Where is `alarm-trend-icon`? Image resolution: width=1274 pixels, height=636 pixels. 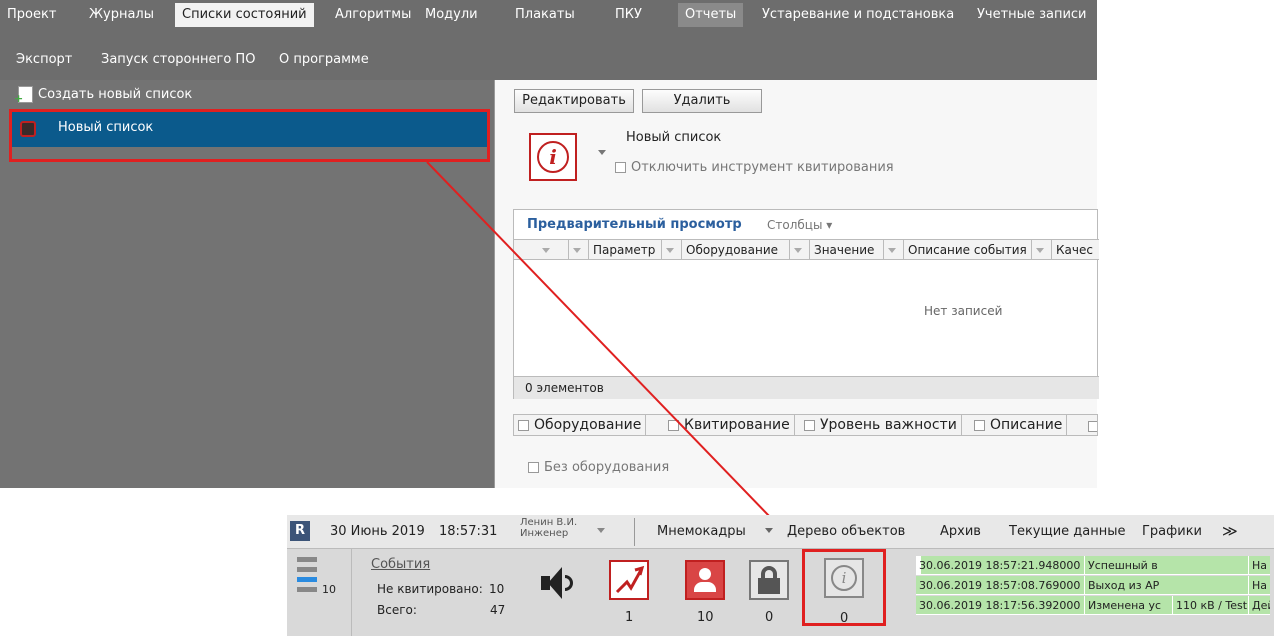 alarm-trend-icon is located at coordinates (629, 580).